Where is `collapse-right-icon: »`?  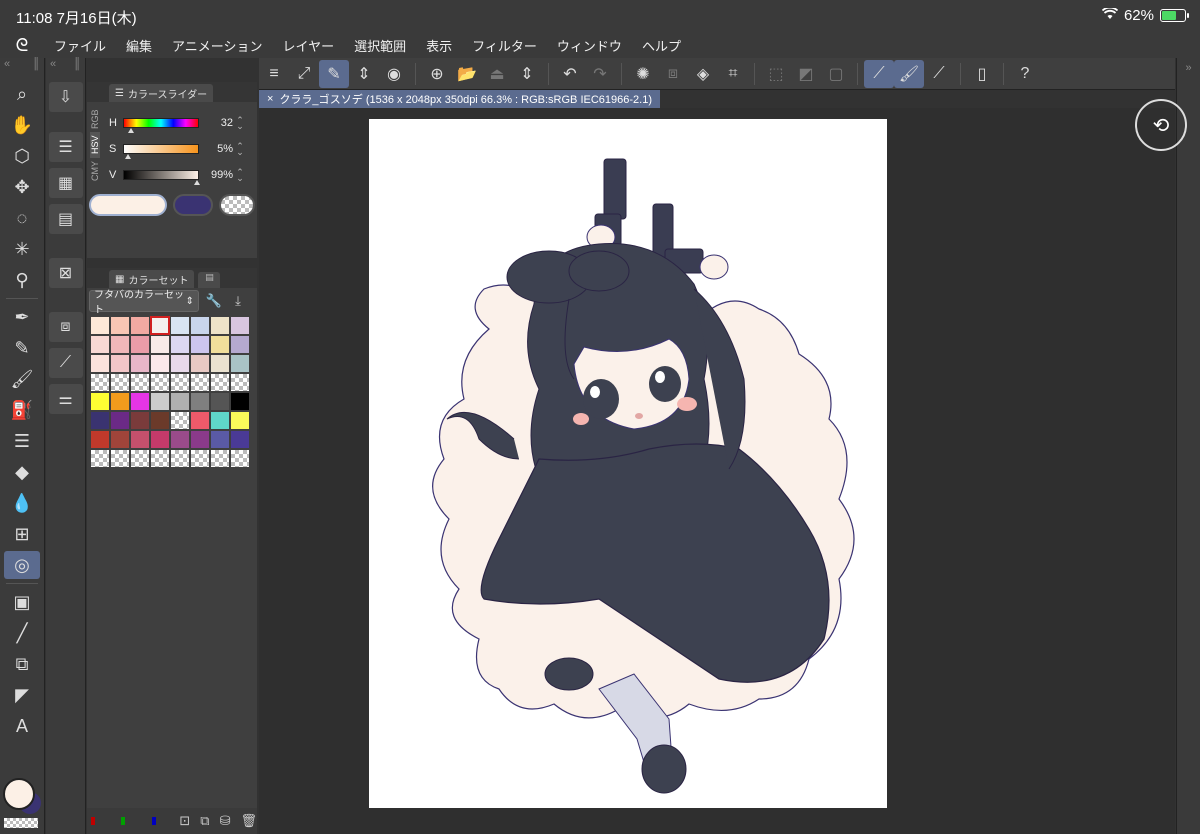
collapse-right-icon: » is located at coordinates (1188, 68).